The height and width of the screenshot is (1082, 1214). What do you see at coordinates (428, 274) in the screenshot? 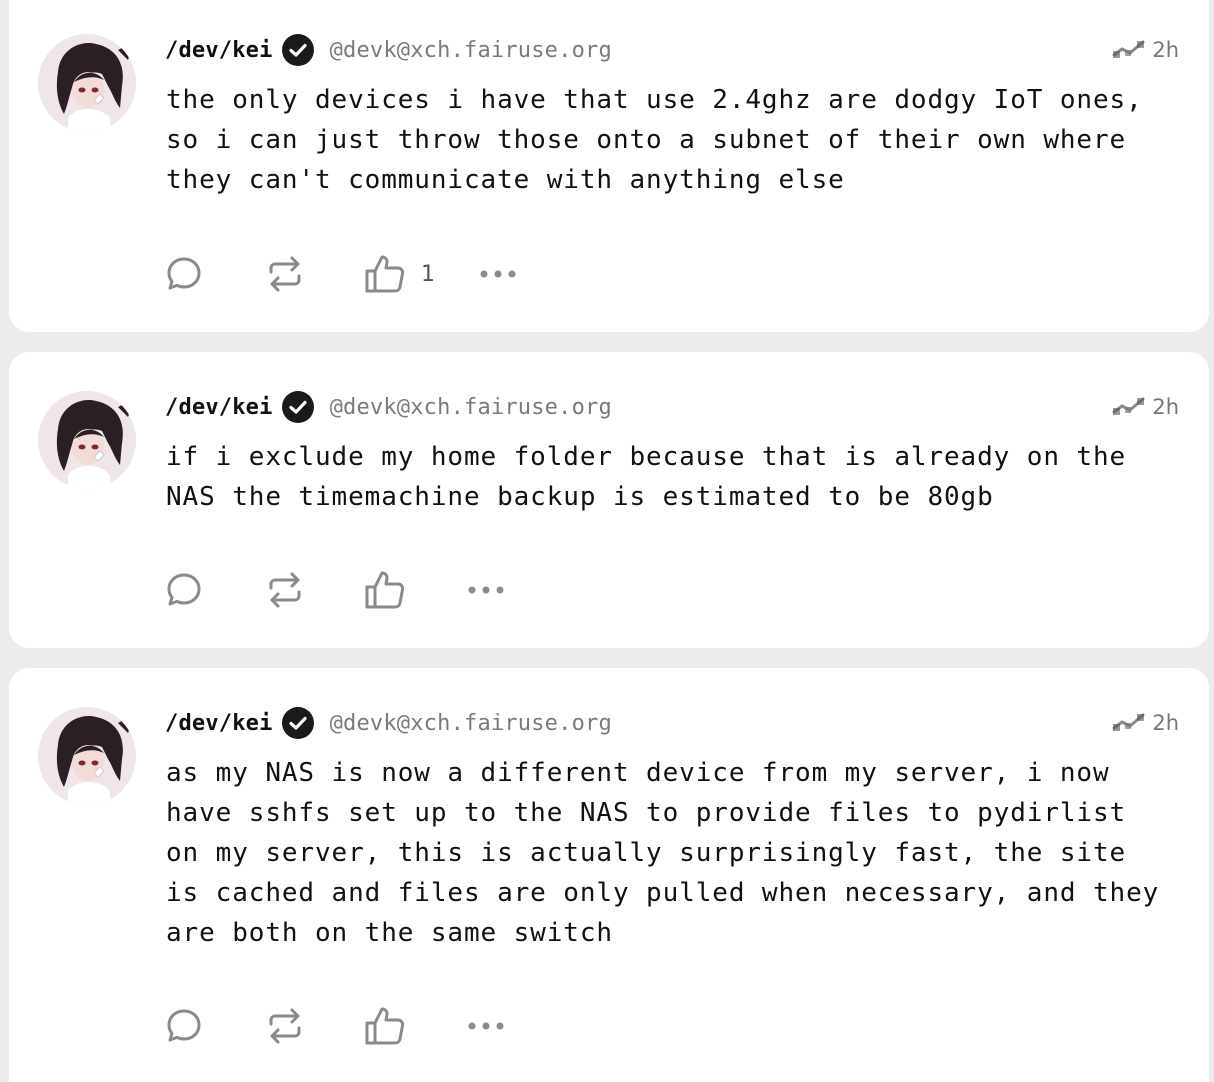
I see `like-count: 1` at bounding box center [428, 274].